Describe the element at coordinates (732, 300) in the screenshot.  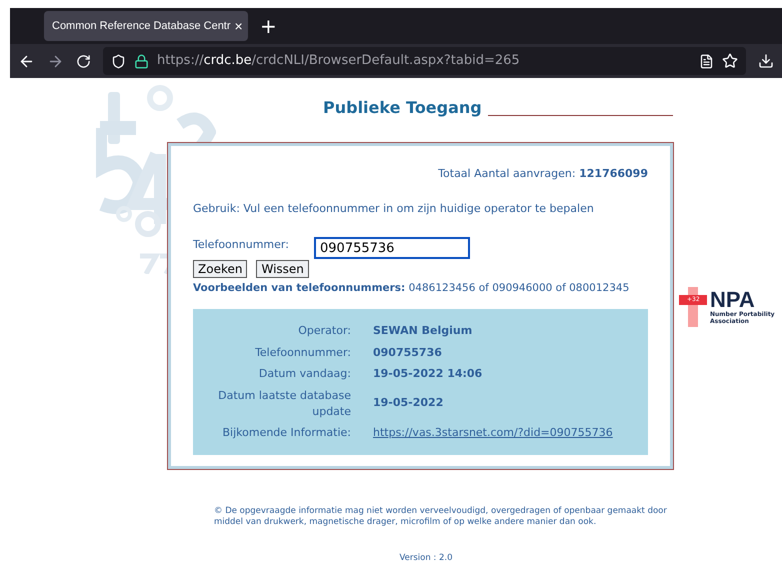
I see `logo-name: NPA` at that location.